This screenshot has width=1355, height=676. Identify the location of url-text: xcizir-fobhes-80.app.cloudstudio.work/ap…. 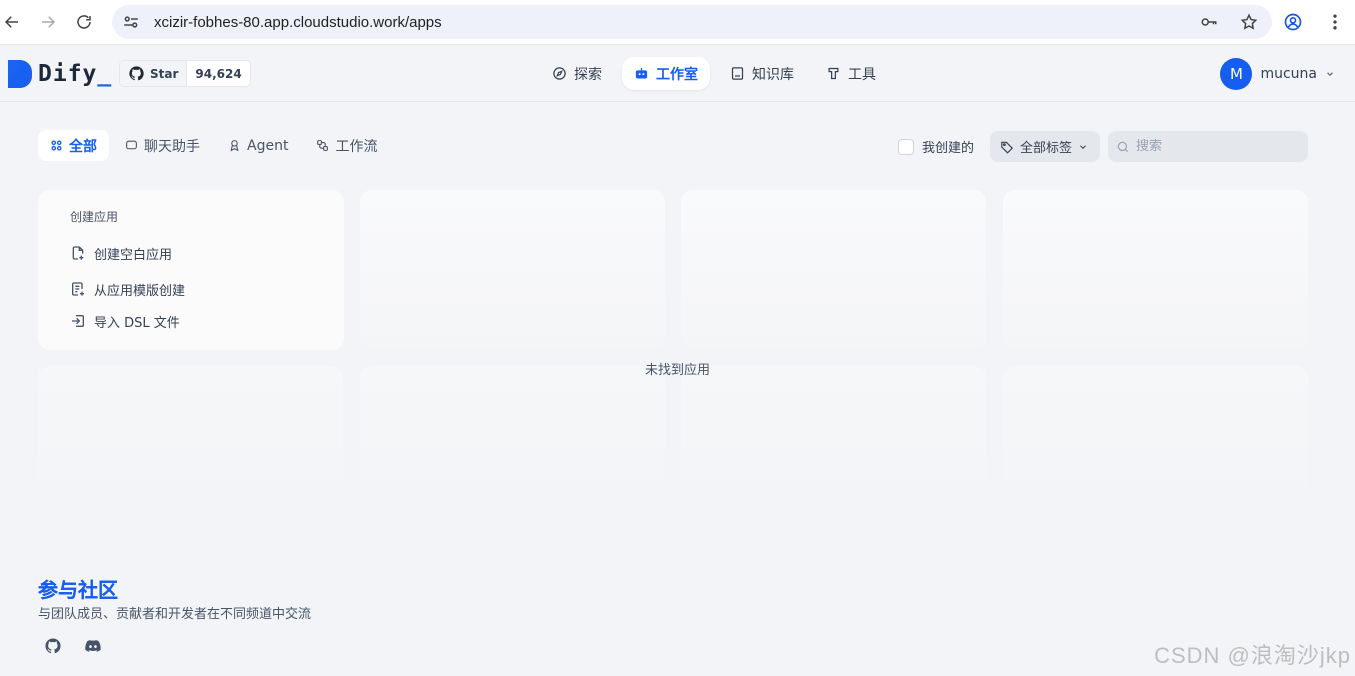
(298, 22).